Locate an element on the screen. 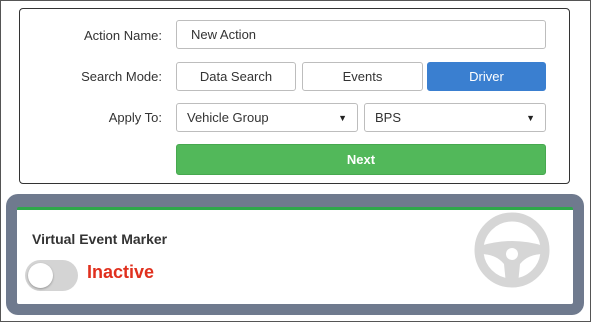 The height and width of the screenshot is (322, 591). apply-to-value-text: BPS is located at coordinates (388, 117).